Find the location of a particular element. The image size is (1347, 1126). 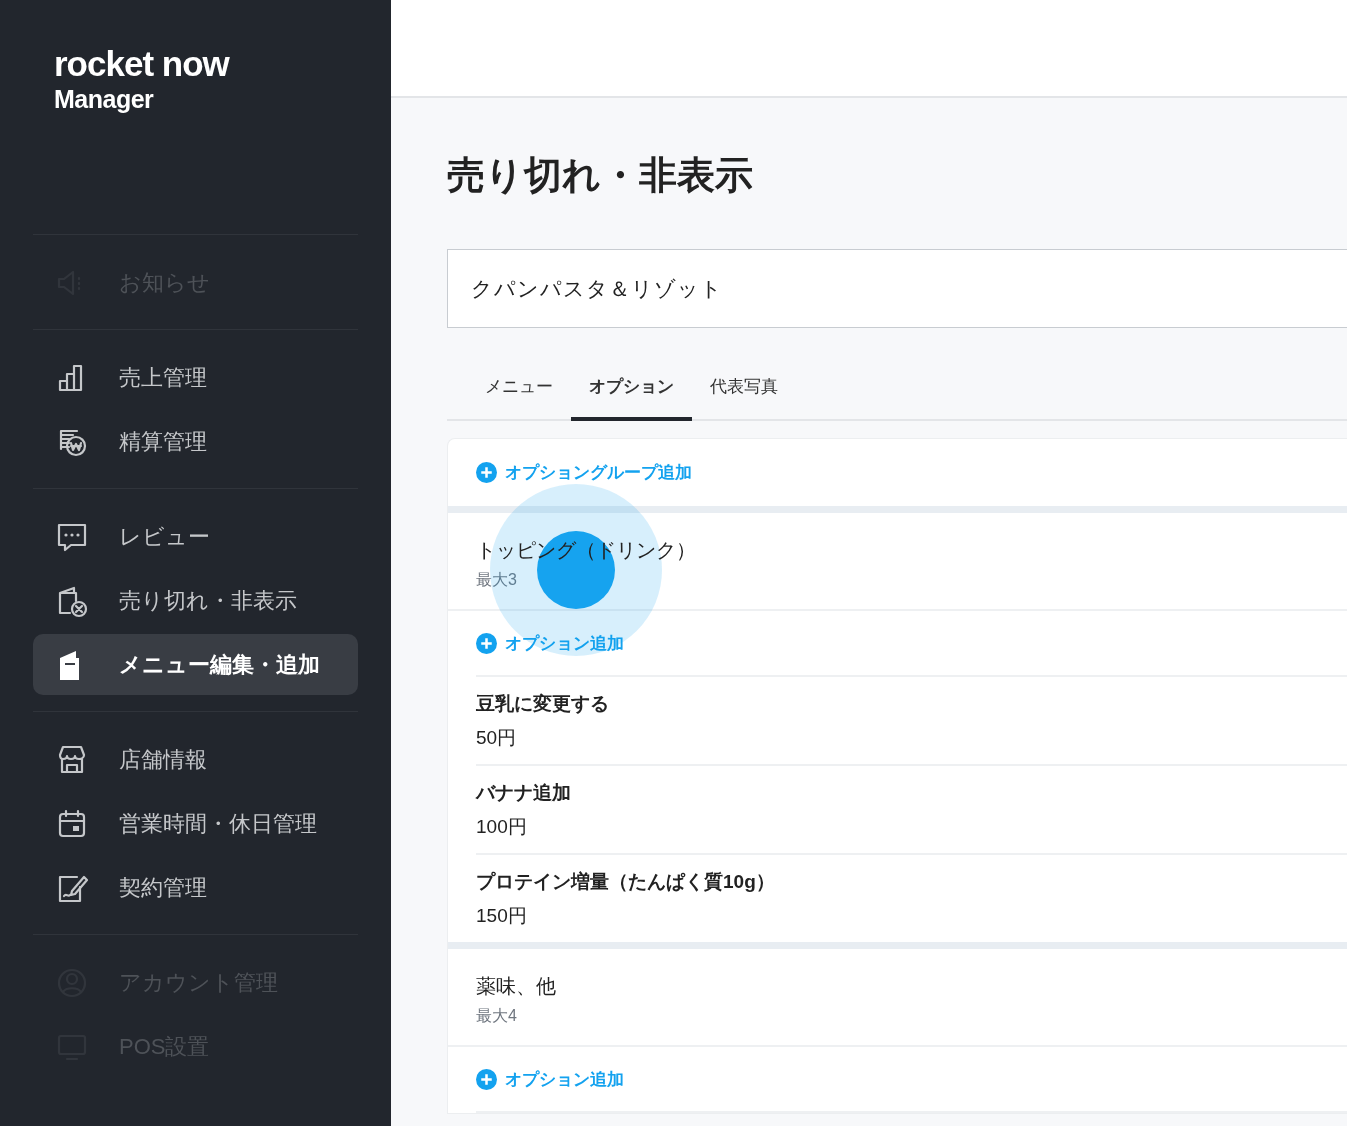

tab: メニュー is located at coordinates (519, 390).